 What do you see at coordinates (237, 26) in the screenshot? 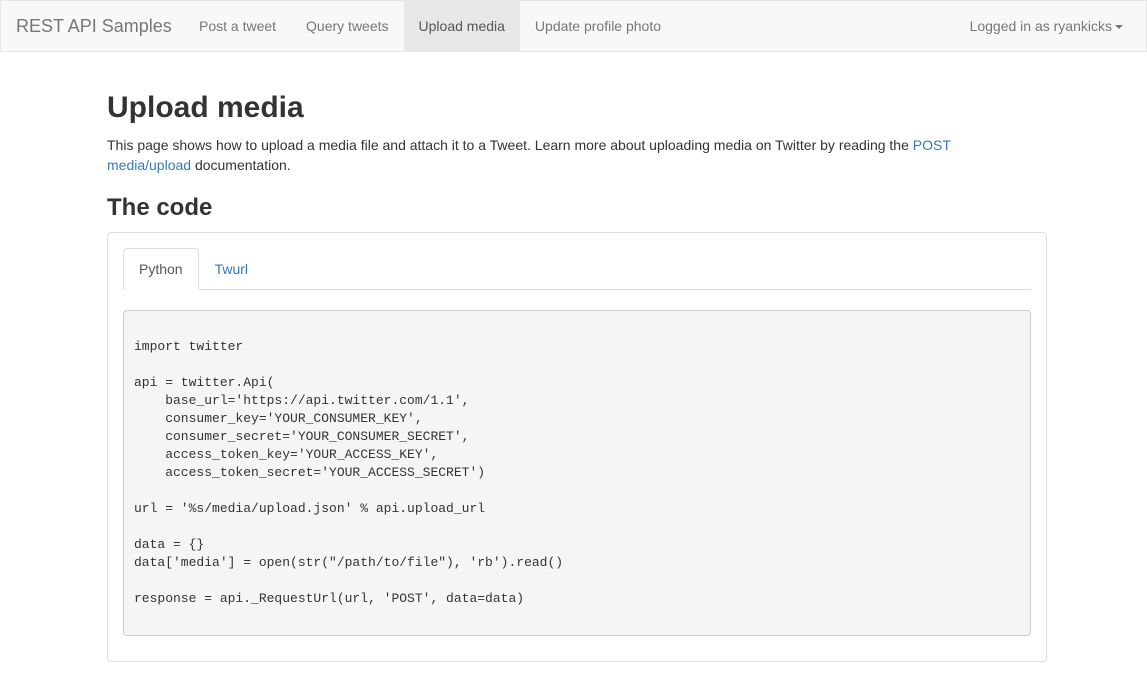
I see `nav-post-tweet: Post a tweet` at bounding box center [237, 26].